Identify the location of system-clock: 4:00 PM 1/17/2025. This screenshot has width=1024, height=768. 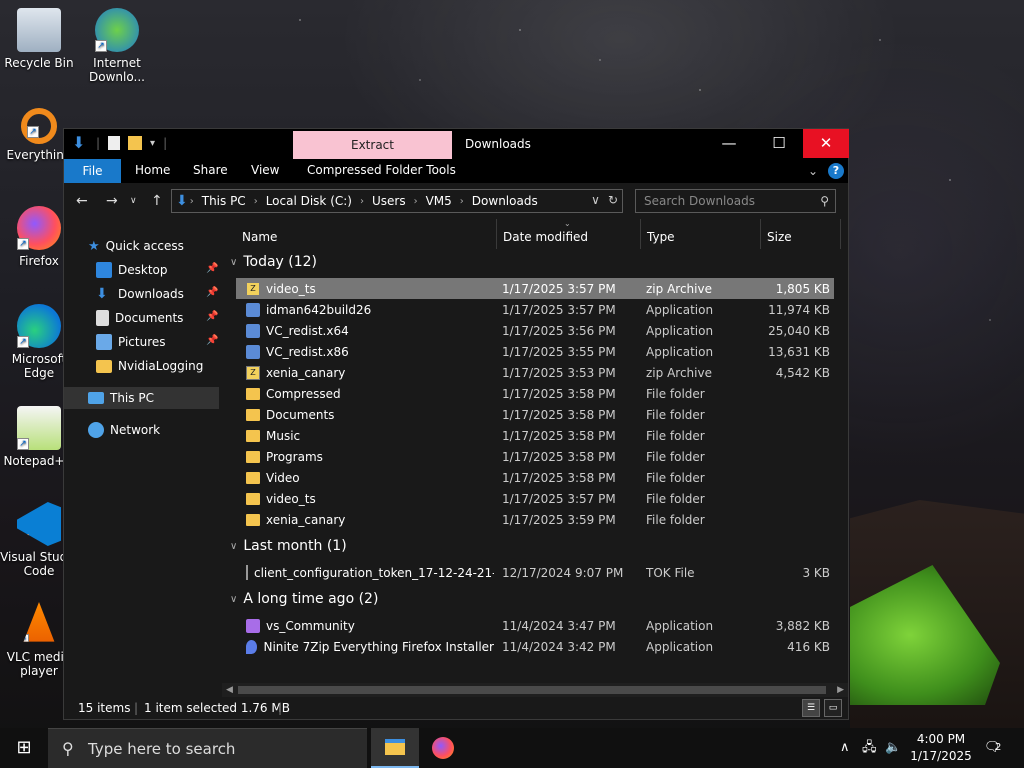
(941, 748).